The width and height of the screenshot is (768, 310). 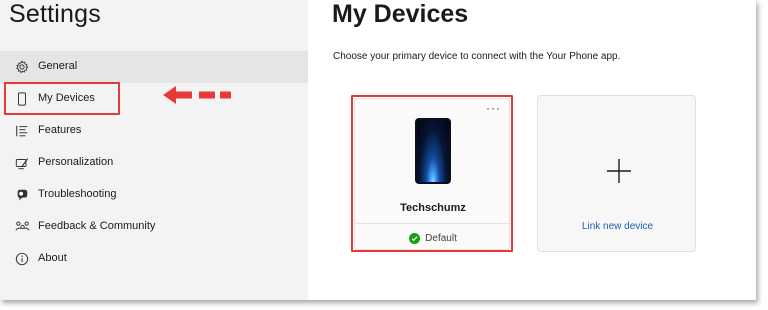 I want to click on info-icon, so click(x=22, y=259).